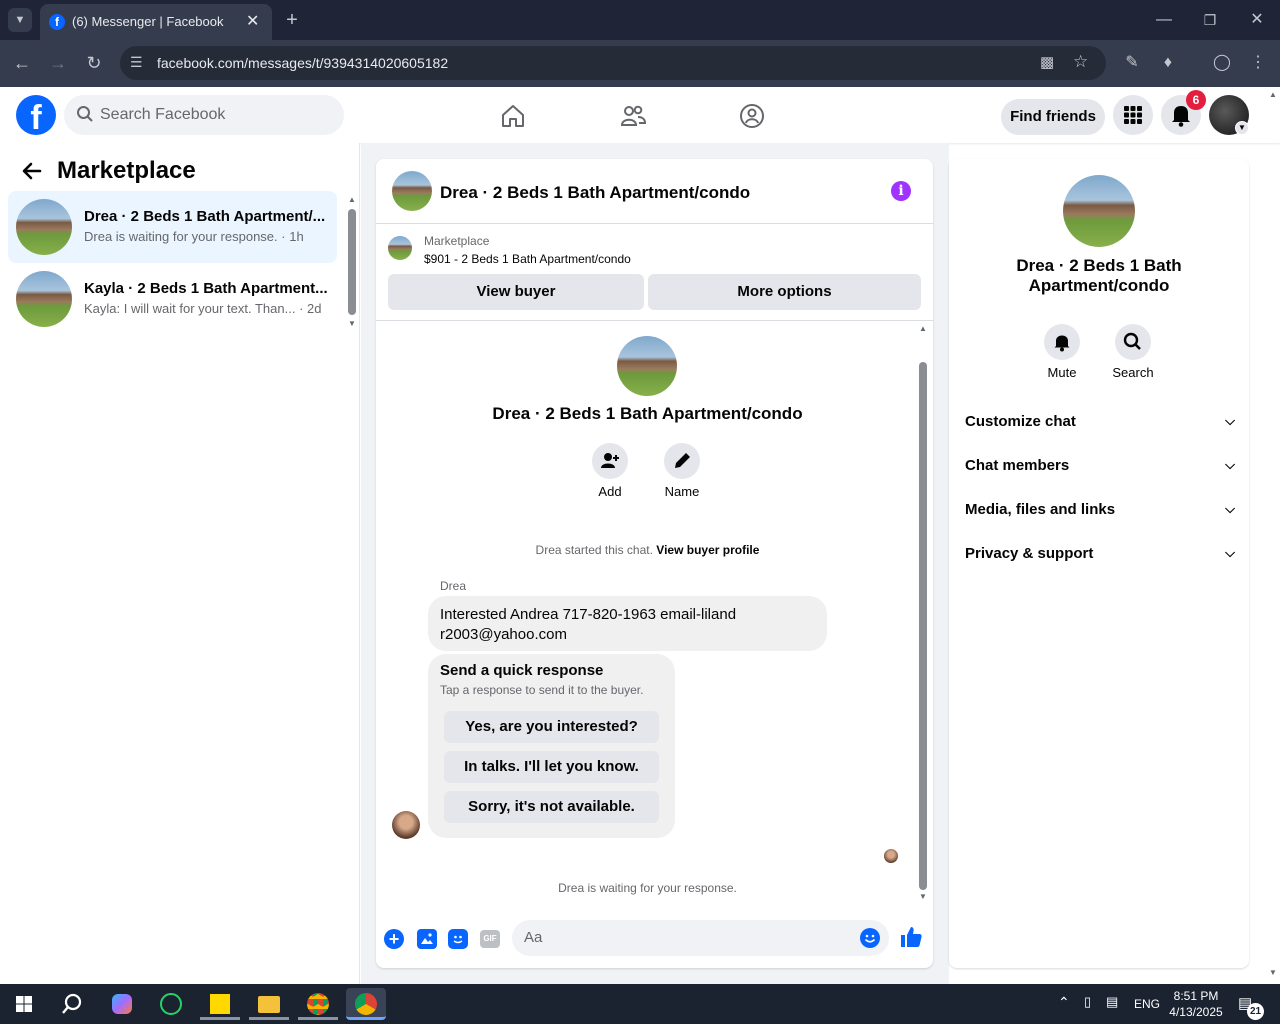 The width and height of the screenshot is (1280, 1024). What do you see at coordinates (194, 236) in the screenshot?
I see `conversation-preview: Drea is waiting for your response. · 1h` at bounding box center [194, 236].